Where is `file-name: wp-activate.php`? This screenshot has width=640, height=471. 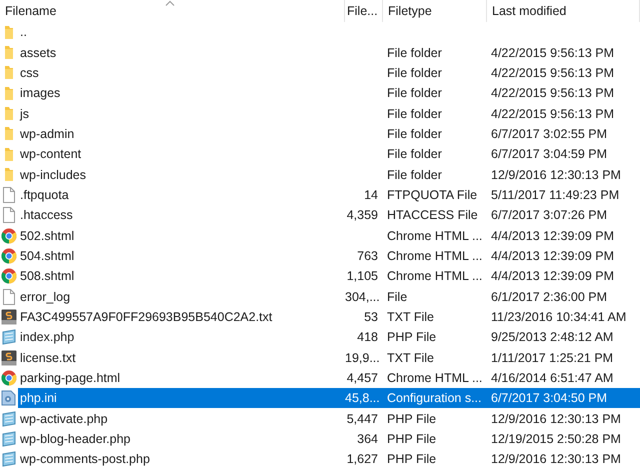 file-name: wp-activate.php is located at coordinates (64, 418).